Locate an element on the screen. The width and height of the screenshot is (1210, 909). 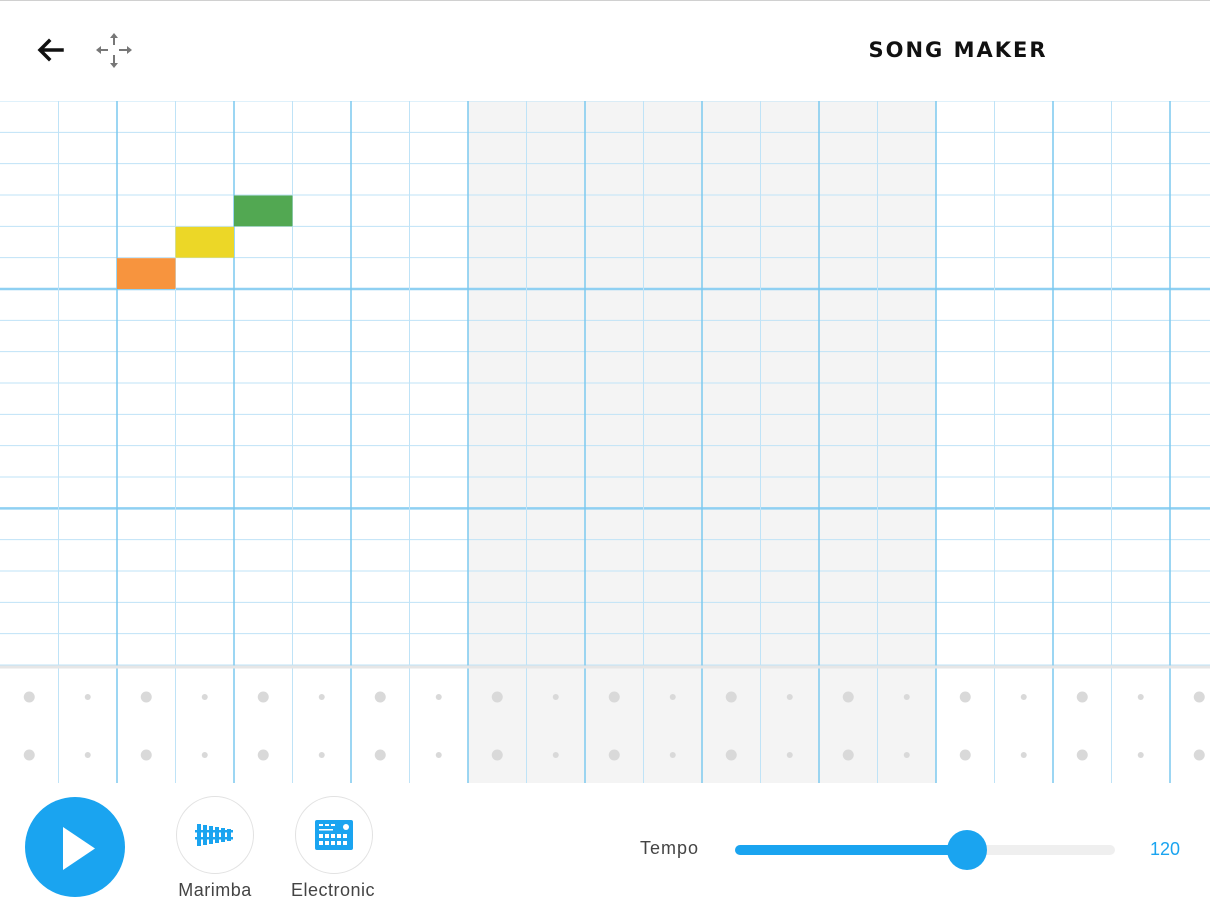
electronic-drum-icon is located at coordinates (334, 835).